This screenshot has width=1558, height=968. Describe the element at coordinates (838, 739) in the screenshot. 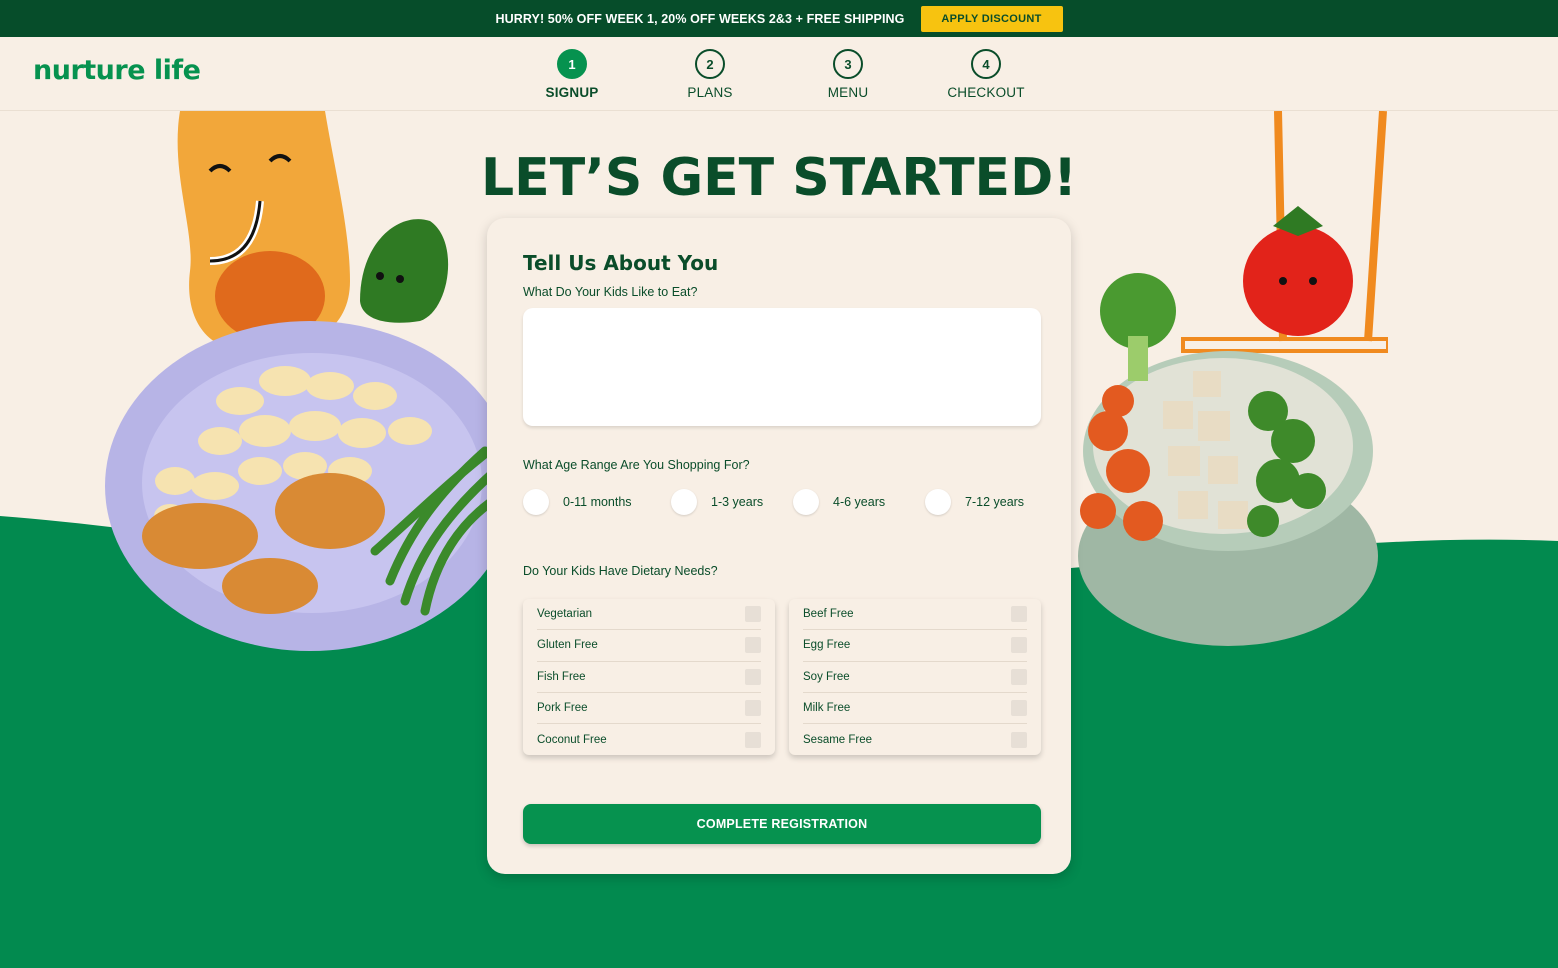

I see `diet-option-label: Sesame Free` at that location.